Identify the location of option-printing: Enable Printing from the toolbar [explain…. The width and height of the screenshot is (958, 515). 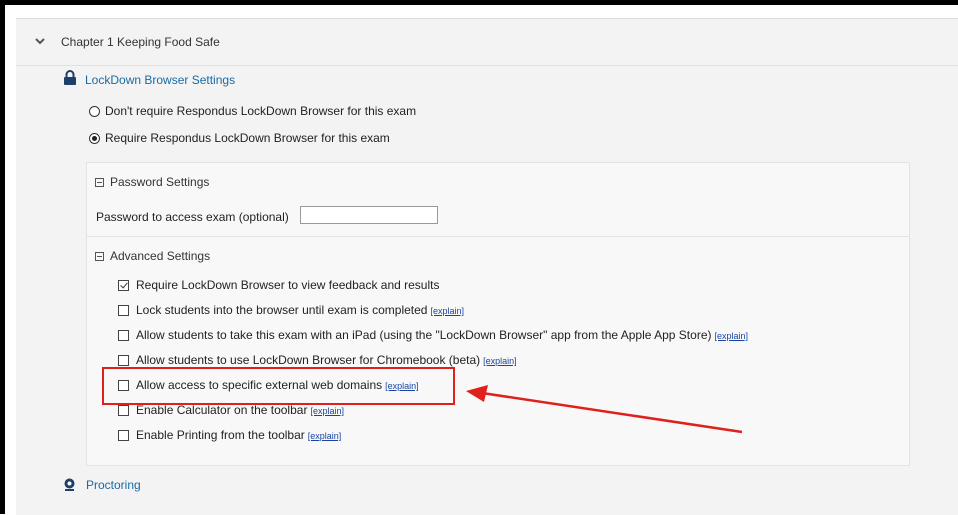
(229, 435).